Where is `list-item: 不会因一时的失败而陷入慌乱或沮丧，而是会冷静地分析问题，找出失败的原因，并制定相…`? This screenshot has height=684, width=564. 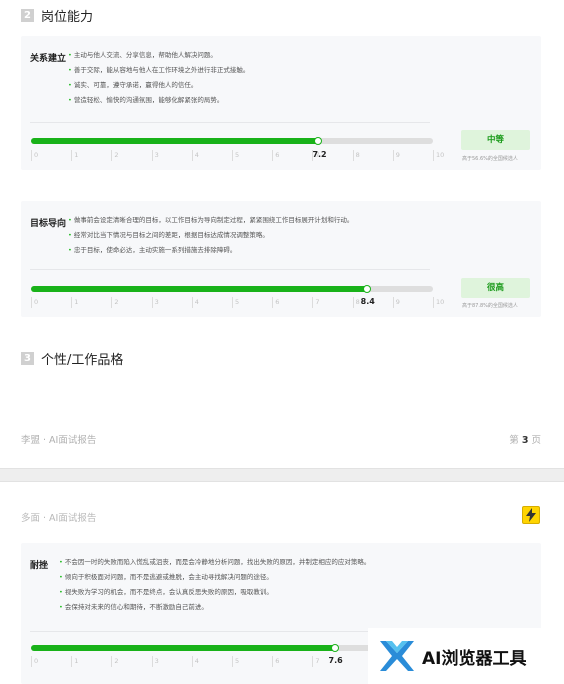 list-item: 不会因一时的失败而陷入慌乱或沮丧，而是会冷静地分析问题，找出失败的原因，并制定相… is located at coordinates (215, 562).